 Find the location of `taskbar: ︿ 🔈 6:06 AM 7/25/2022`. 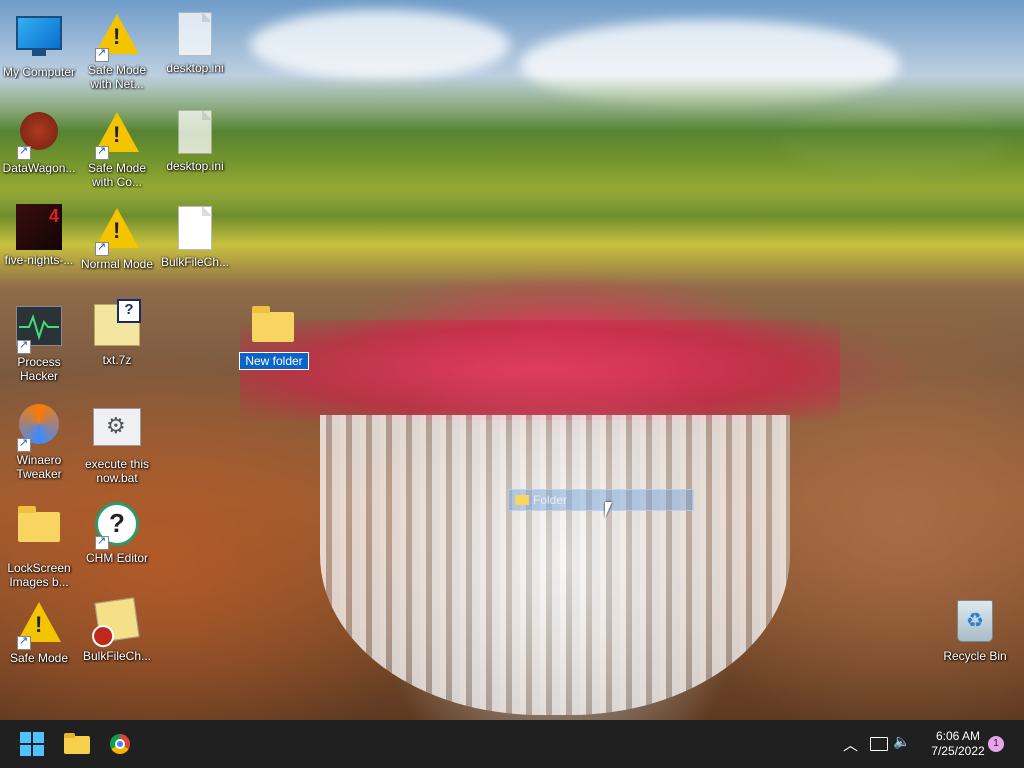

taskbar: ︿ 🔈 6:06 AM 7/25/2022 is located at coordinates (512, 744).